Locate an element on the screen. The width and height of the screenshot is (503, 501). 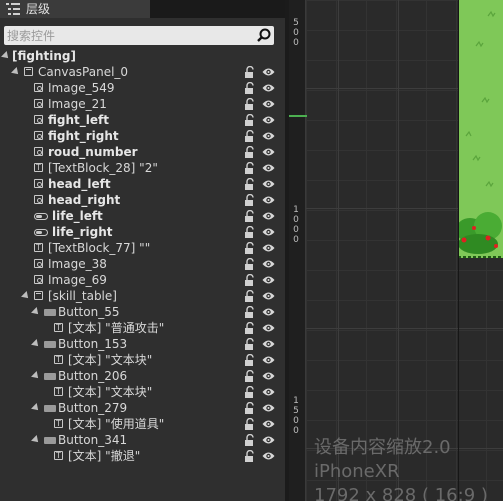
tree-row: T [文本] "普通攻击" is located at coordinates (142, 328).